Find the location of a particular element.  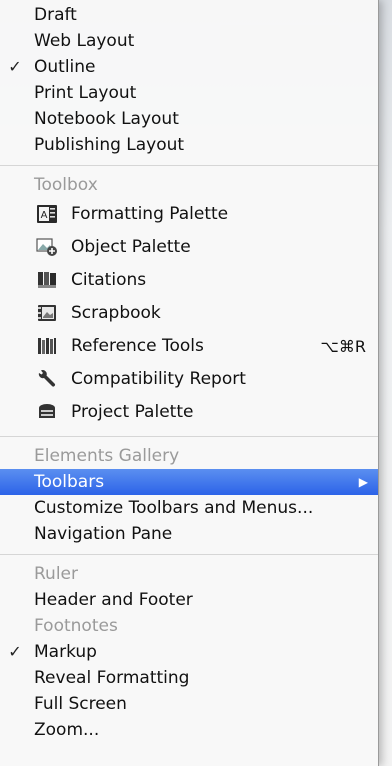

menu-item-footnotes: Footnotes is located at coordinates (189, 626).